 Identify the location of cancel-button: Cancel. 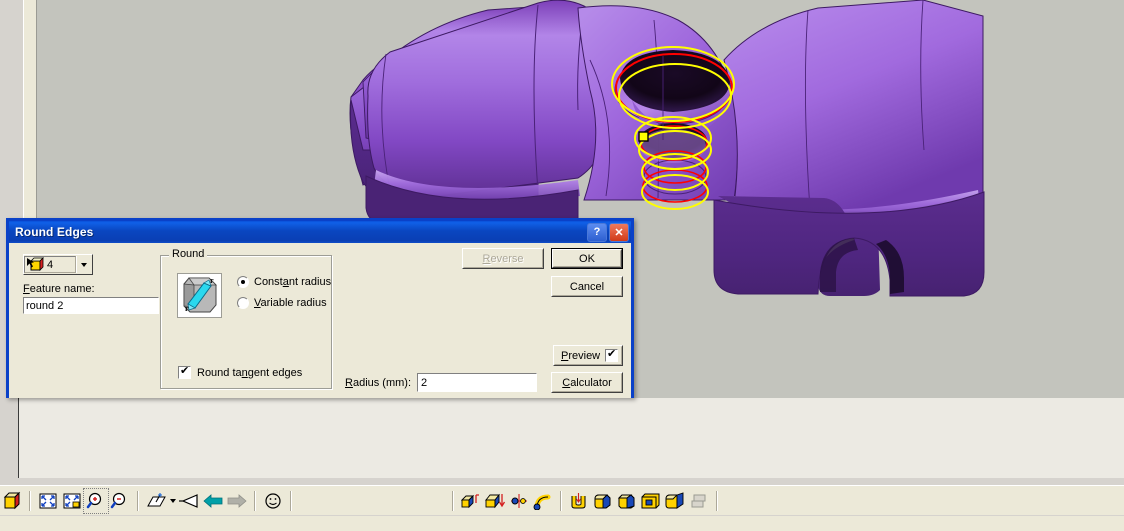
(587, 286).